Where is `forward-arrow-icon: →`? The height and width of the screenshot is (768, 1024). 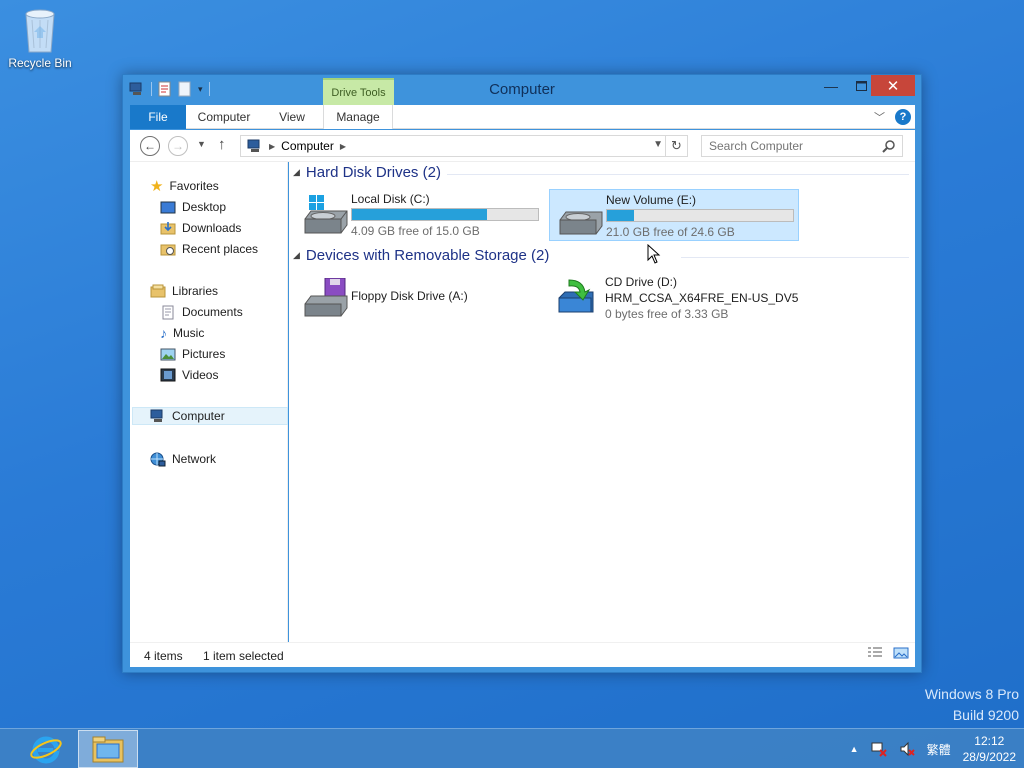
forward-arrow-icon: → is located at coordinates (178, 146).